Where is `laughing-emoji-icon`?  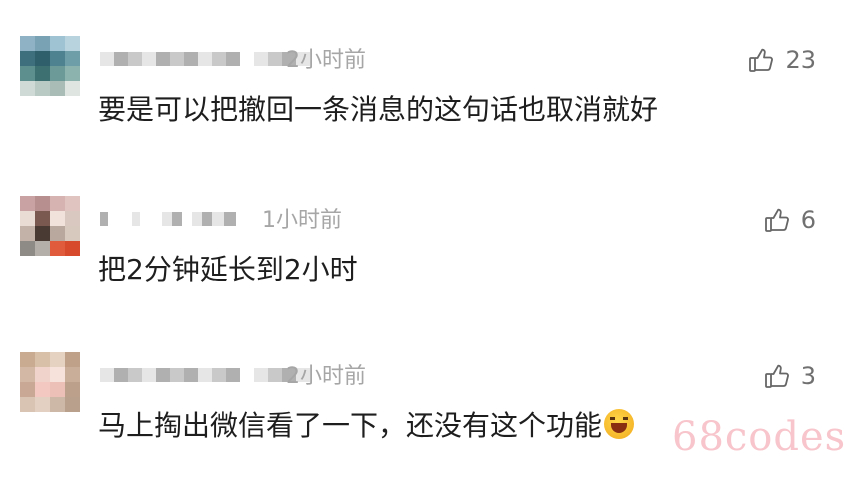
laughing-emoji-icon is located at coordinates (619, 424).